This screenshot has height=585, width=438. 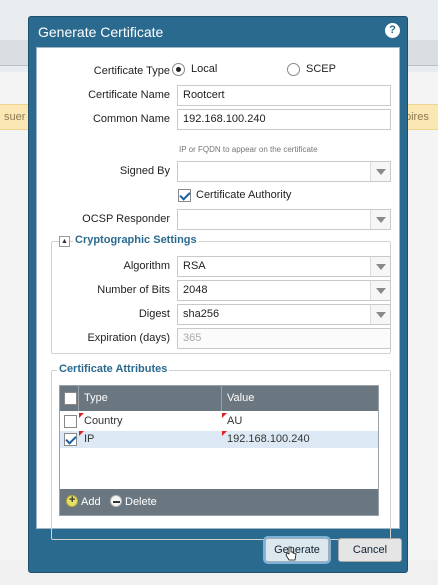 I want to click on common-name-label: Common Name, so click(x=131, y=119).